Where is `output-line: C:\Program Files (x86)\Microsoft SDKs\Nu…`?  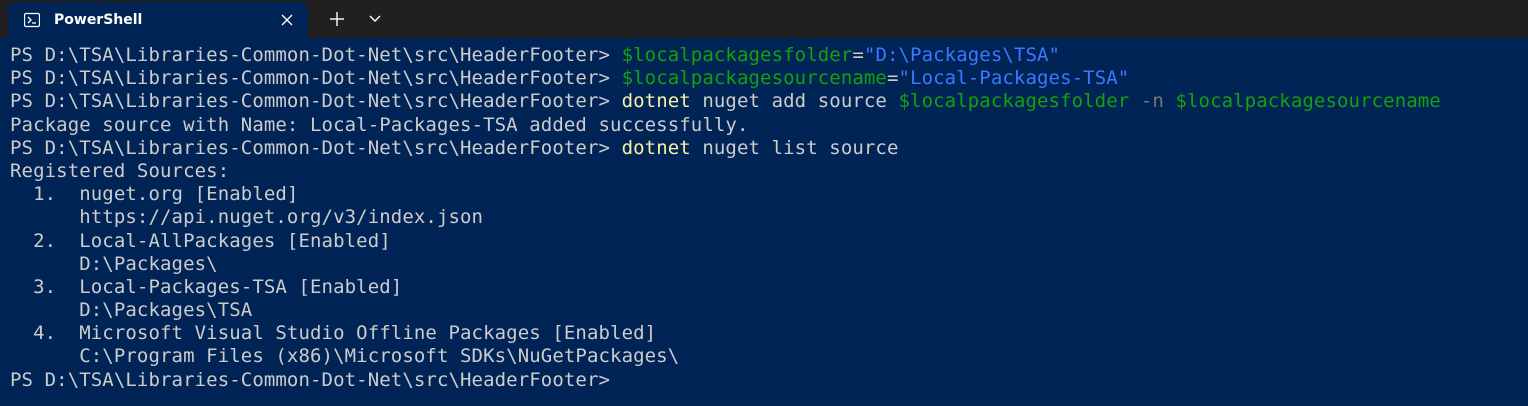
output-line: C:\Program Files (x86)\Microsoft SDKs\Nu… is located at coordinates (345, 356).